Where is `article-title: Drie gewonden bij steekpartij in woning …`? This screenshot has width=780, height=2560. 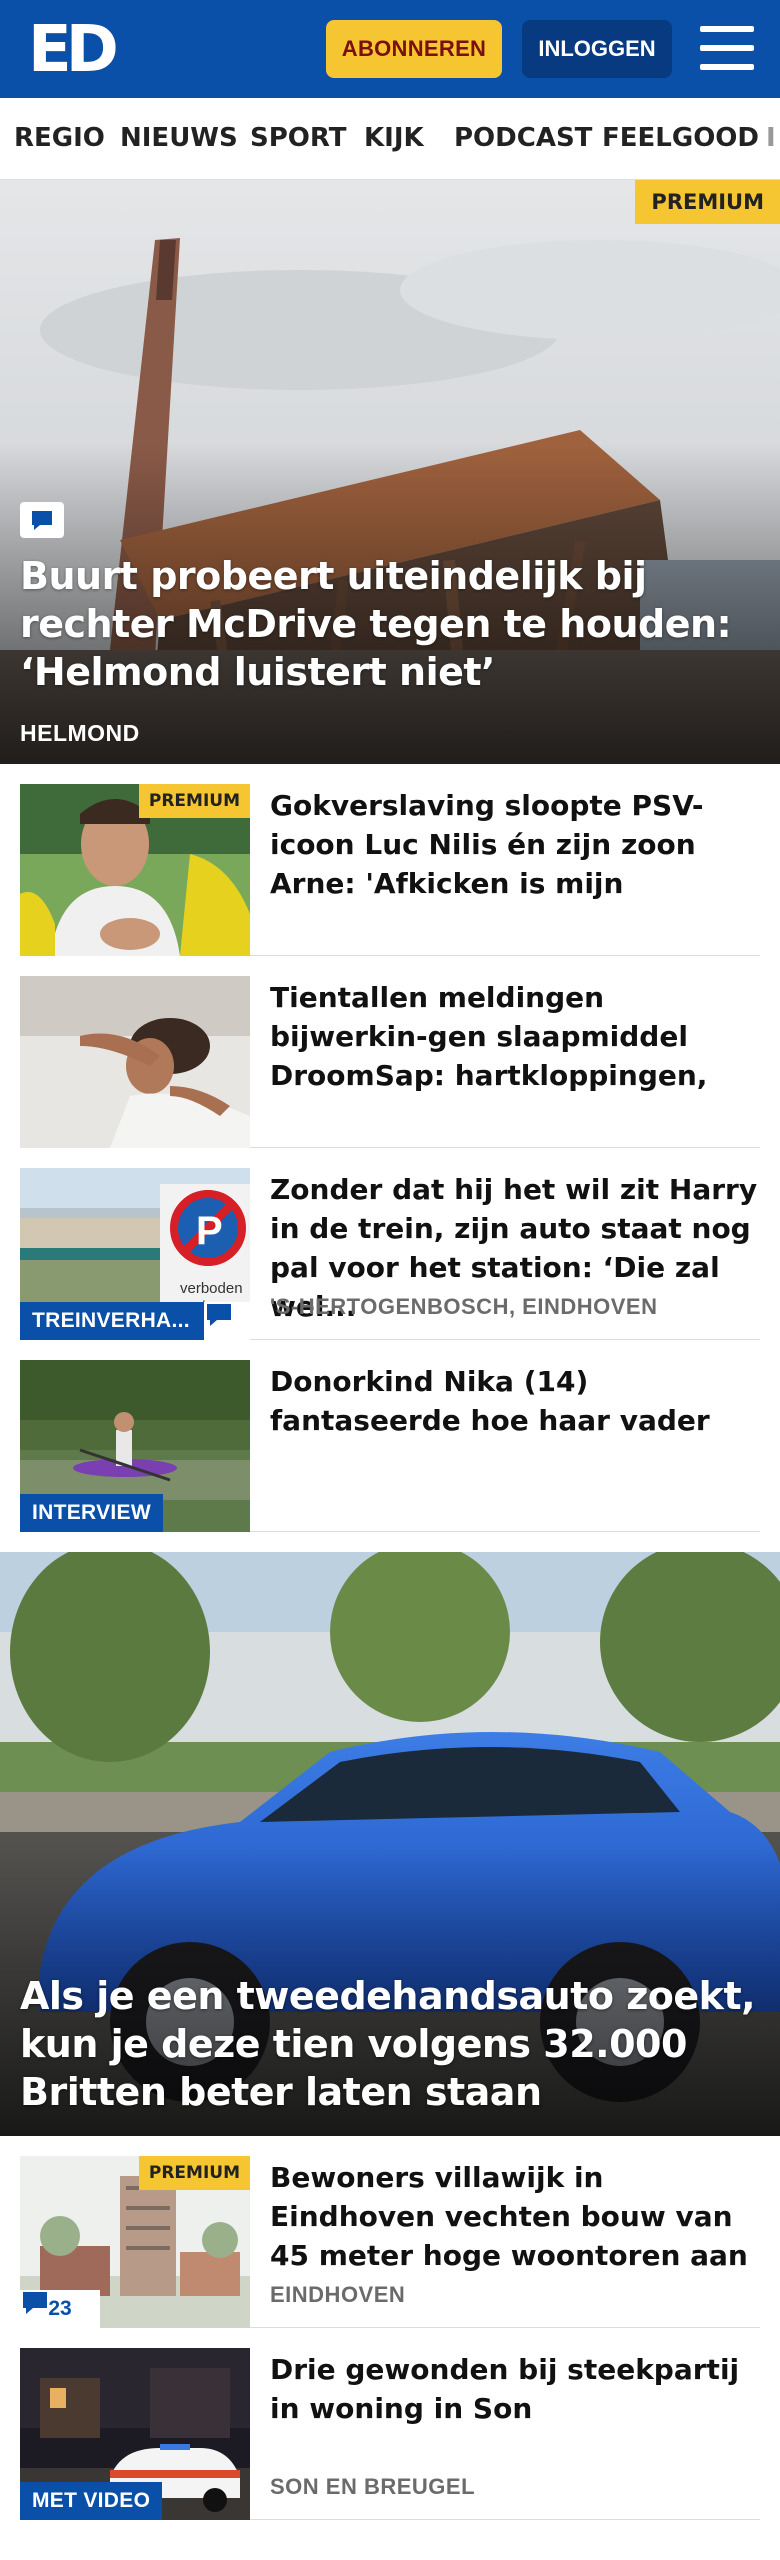
article-title: Drie gewonden bij steekpartij in woning … is located at coordinates (515, 2389).